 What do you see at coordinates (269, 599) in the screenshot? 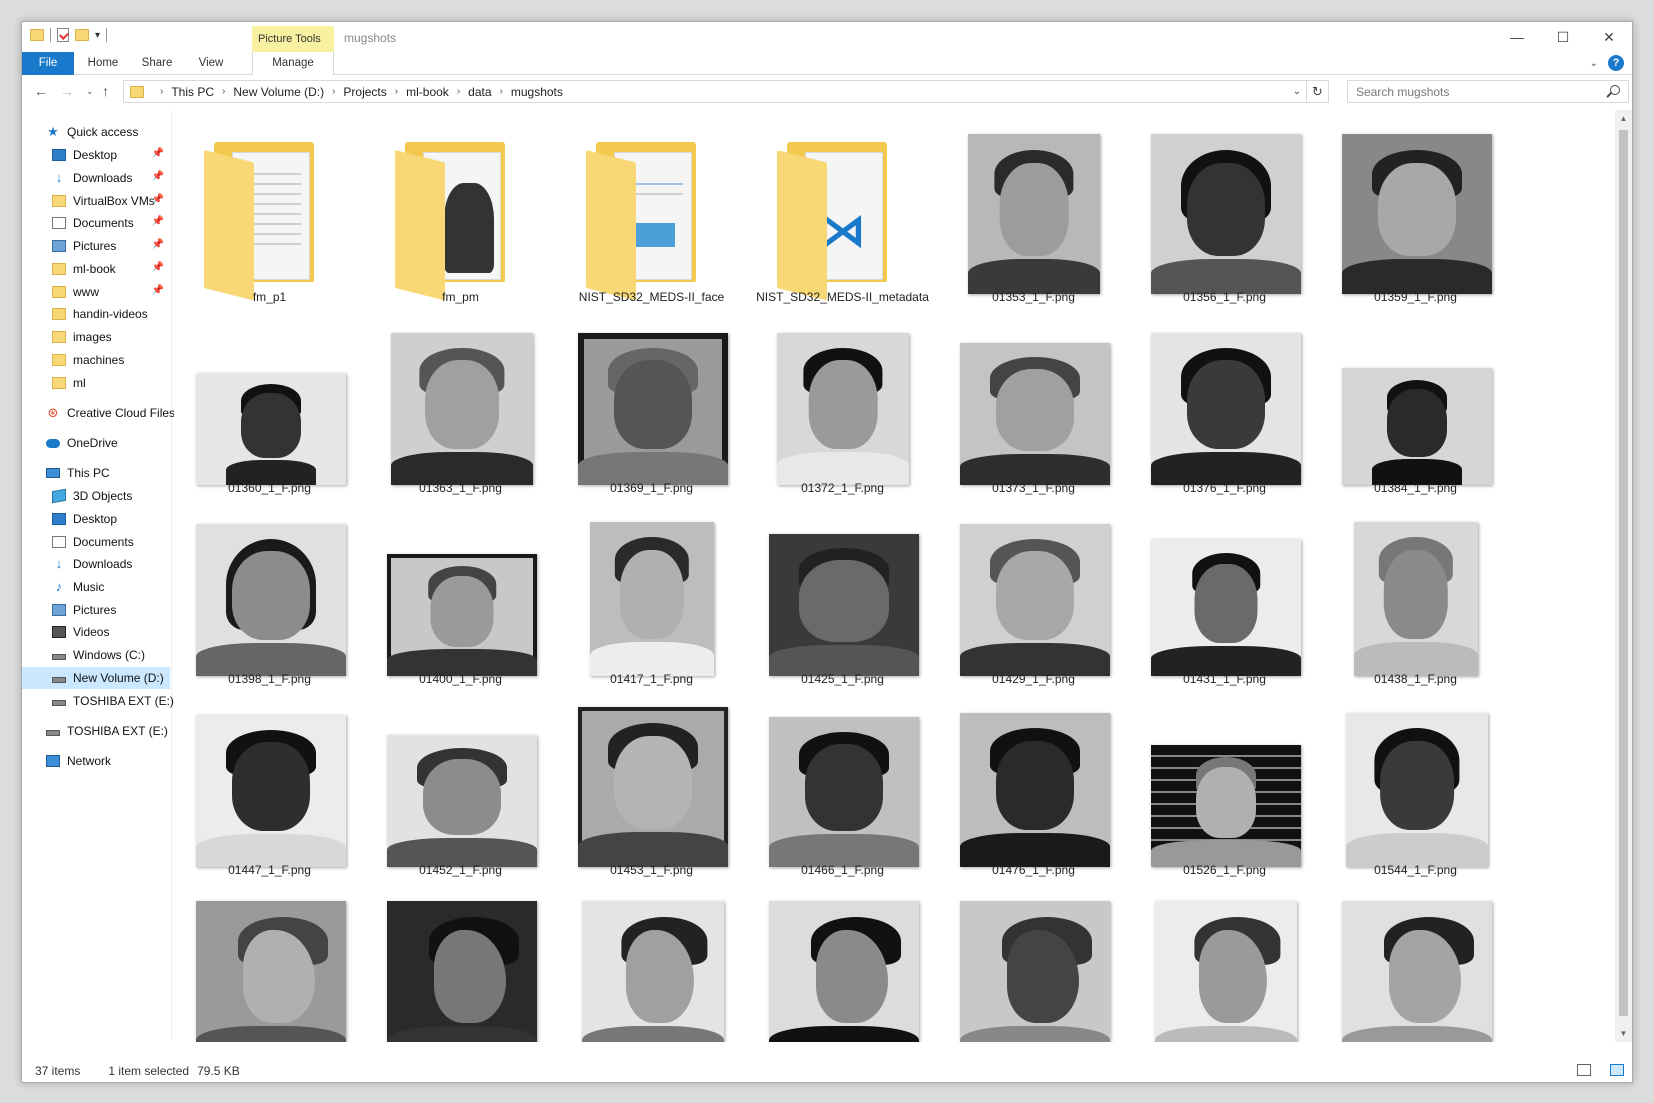
I see `image-item: 01398_1_F.png` at bounding box center [269, 599].